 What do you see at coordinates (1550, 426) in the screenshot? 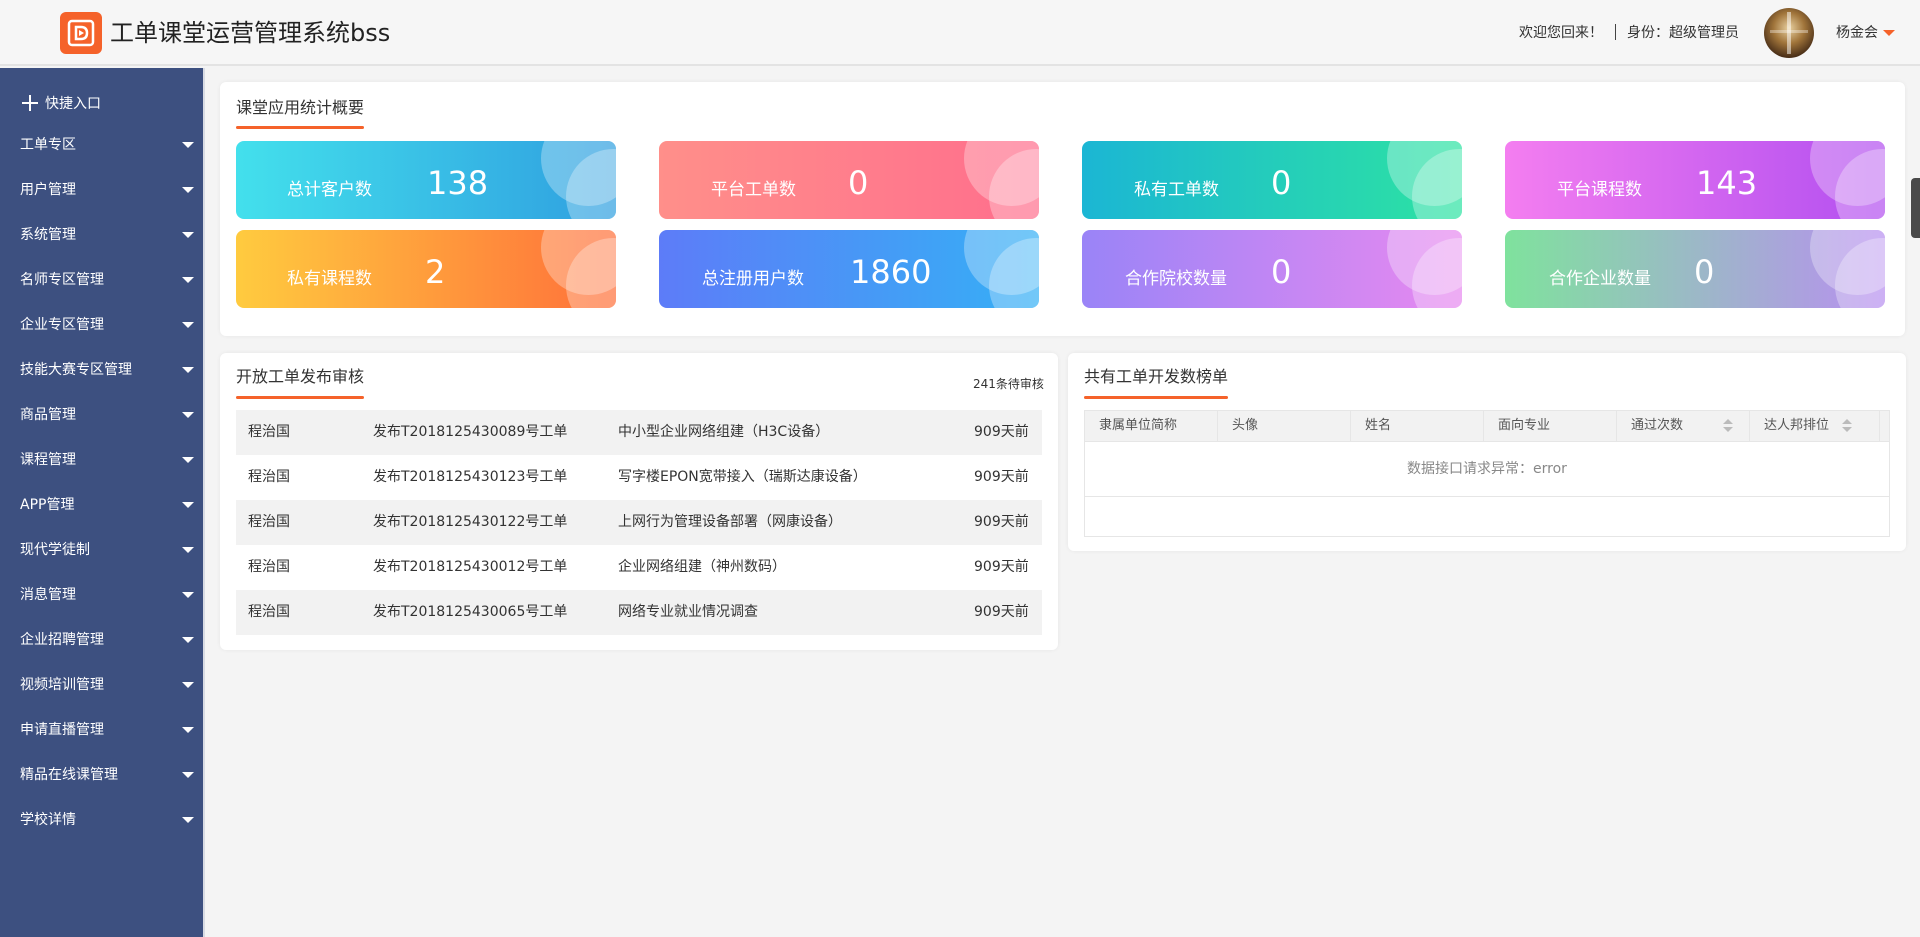
I see `column-header: 面向专业` at bounding box center [1550, 426].